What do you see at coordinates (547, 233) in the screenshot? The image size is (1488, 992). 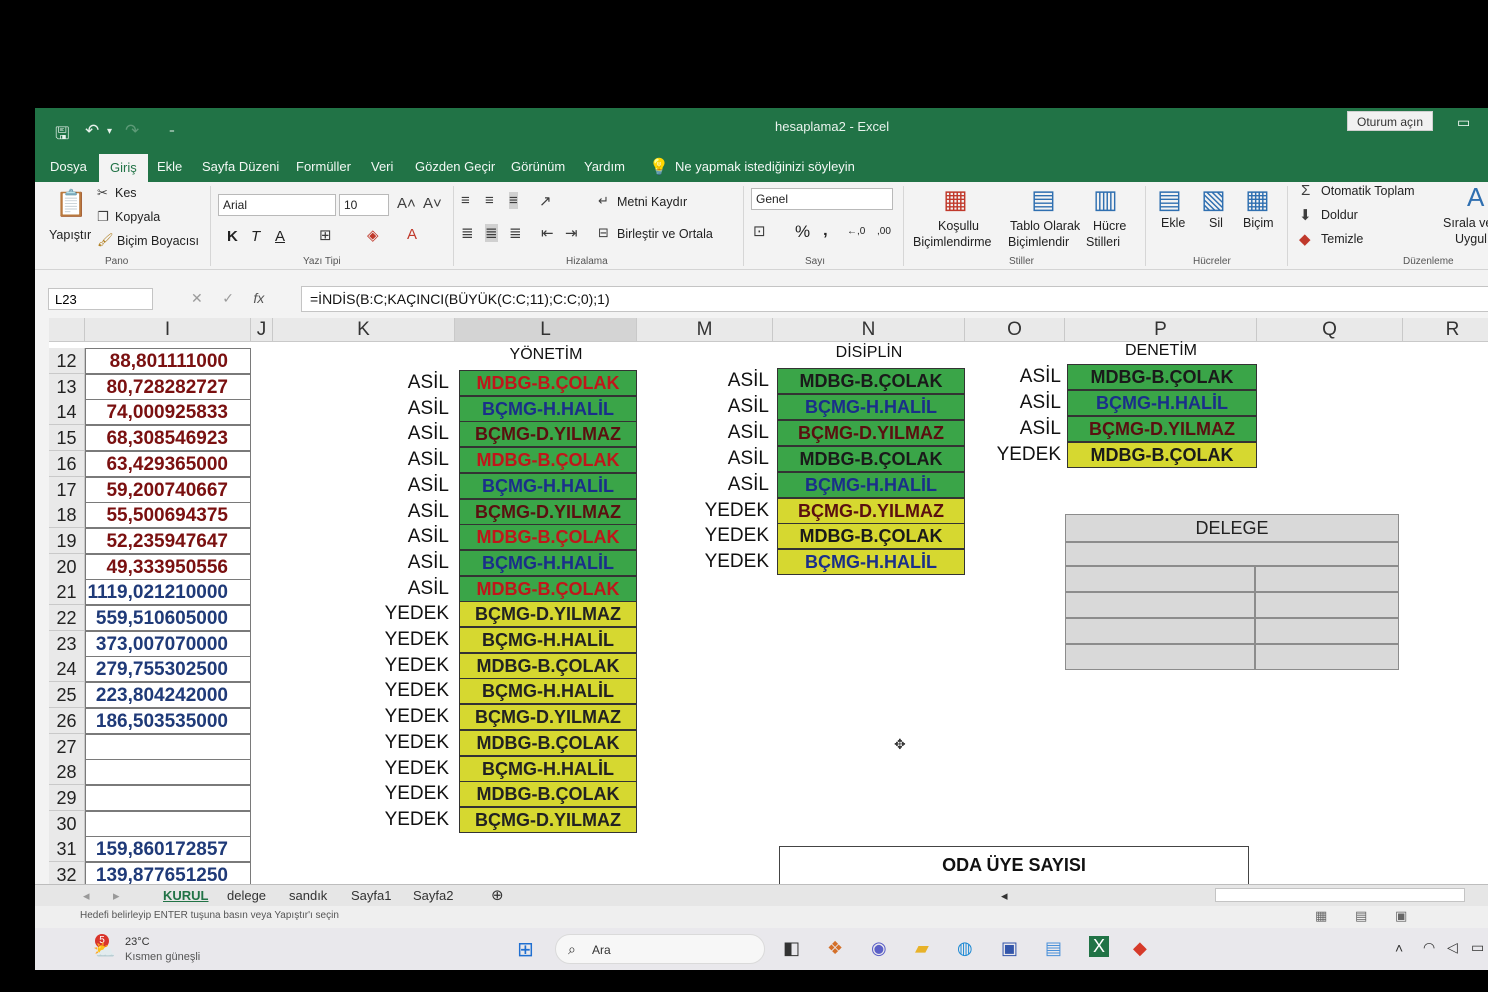 I see `decrease-indent-icon: ⇤` at bounding box center [547, 233].